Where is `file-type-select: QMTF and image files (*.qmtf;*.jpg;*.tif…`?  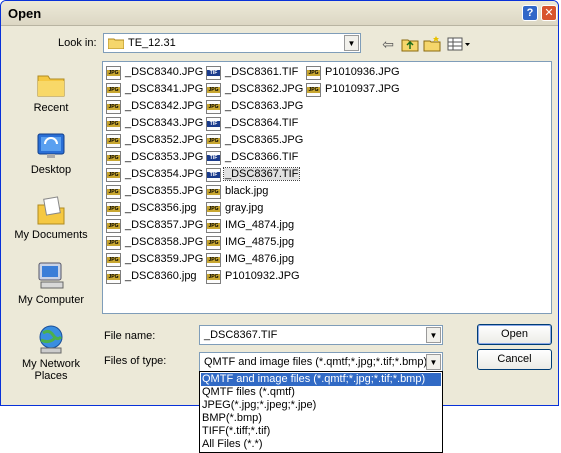 file-type-select: QMTF and image files (*.qmtf;*.jpg;*.tif… is located at coordinates (321, 362).